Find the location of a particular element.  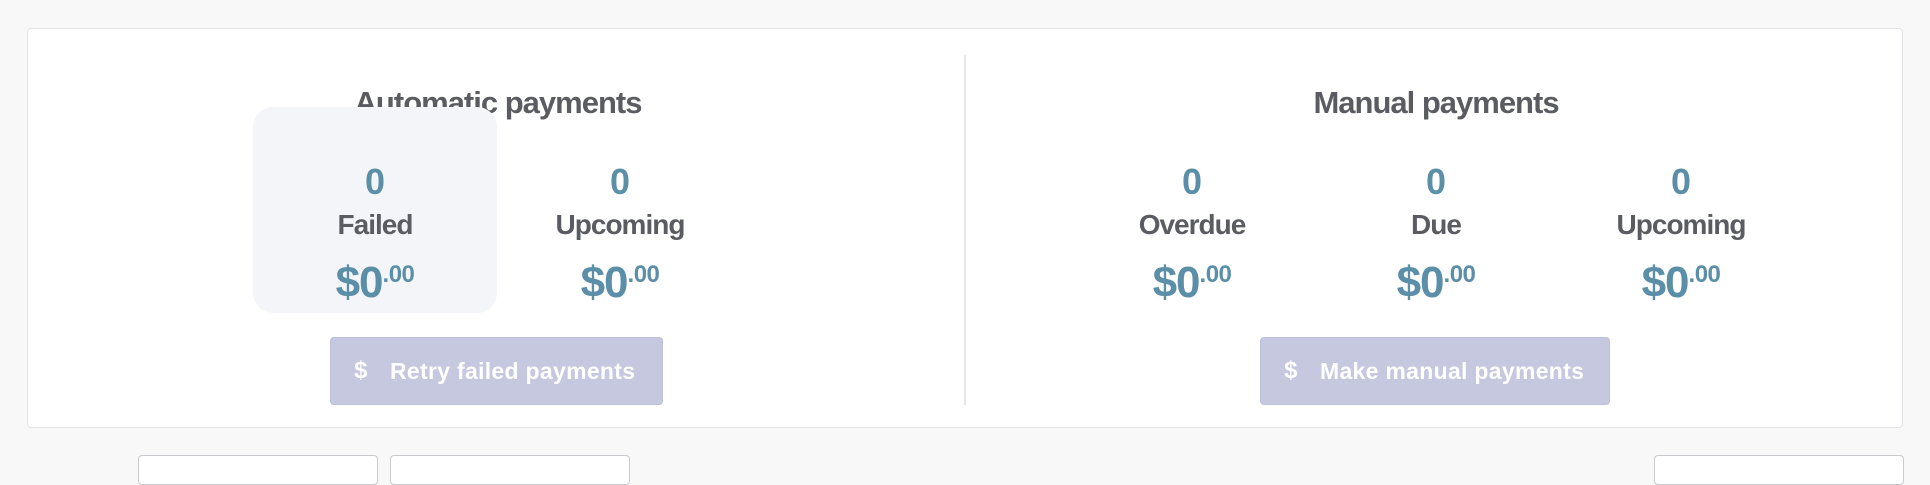

manual-upcoming-count: 0 is located at coordinates (1681, 181).